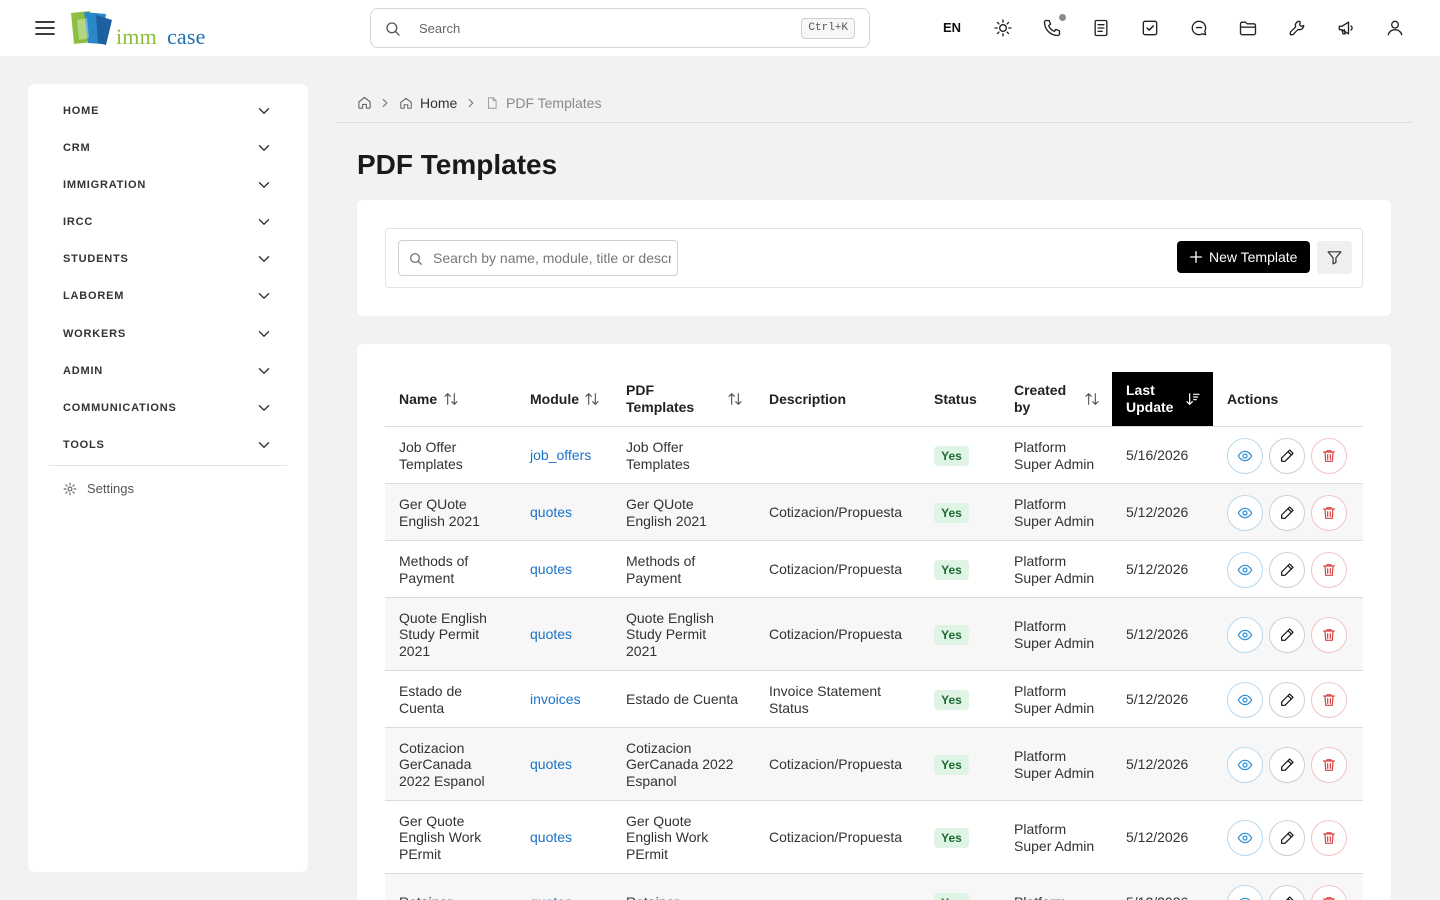 Image resolution: width=1440 pixels, height=900 pixels. What do you see at coordinates (1199, 28) in the screenshot?
I see `chat-icon` at bounding box center [1199, 28].